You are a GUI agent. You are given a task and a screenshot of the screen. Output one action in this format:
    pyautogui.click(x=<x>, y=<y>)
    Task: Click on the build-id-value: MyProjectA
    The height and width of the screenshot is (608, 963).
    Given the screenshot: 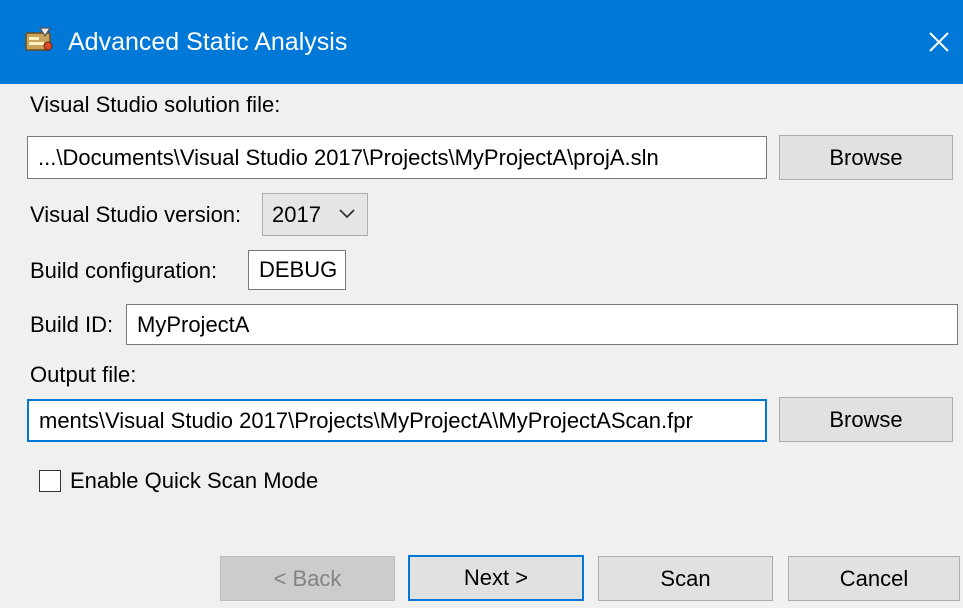 What is the action you would take?
    pyautogui.click(x=193, y=324)
    